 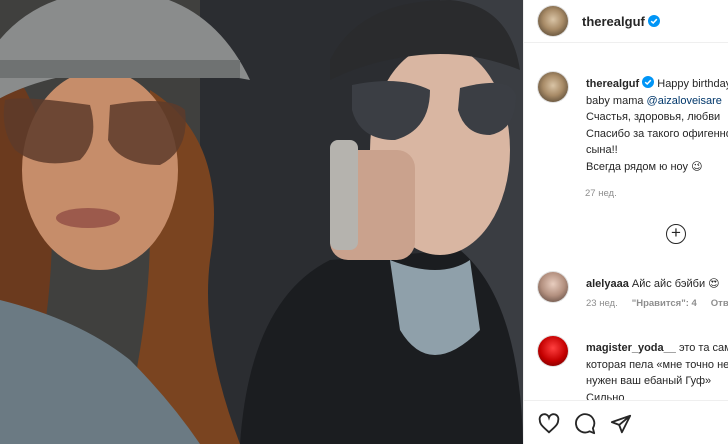 I want to click on comment-body: нужен ваш ебаный Гуф», so click(x=649, y=381).